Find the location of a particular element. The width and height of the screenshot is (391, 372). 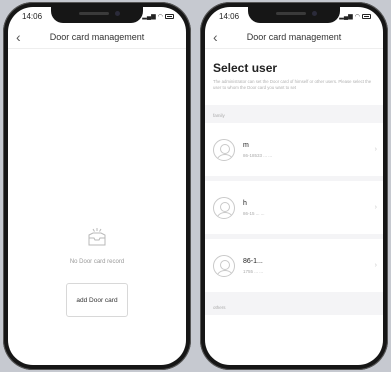

select-user-heading: Select user is located at coordinates (245, 68).